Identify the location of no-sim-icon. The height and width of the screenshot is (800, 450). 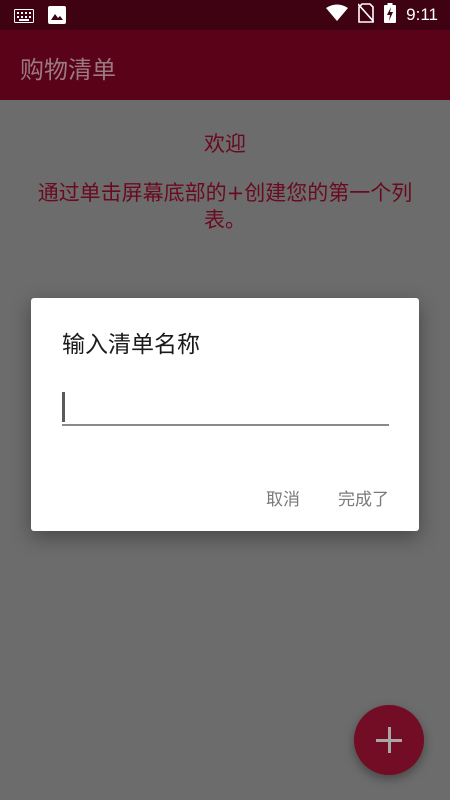
(366, 15).